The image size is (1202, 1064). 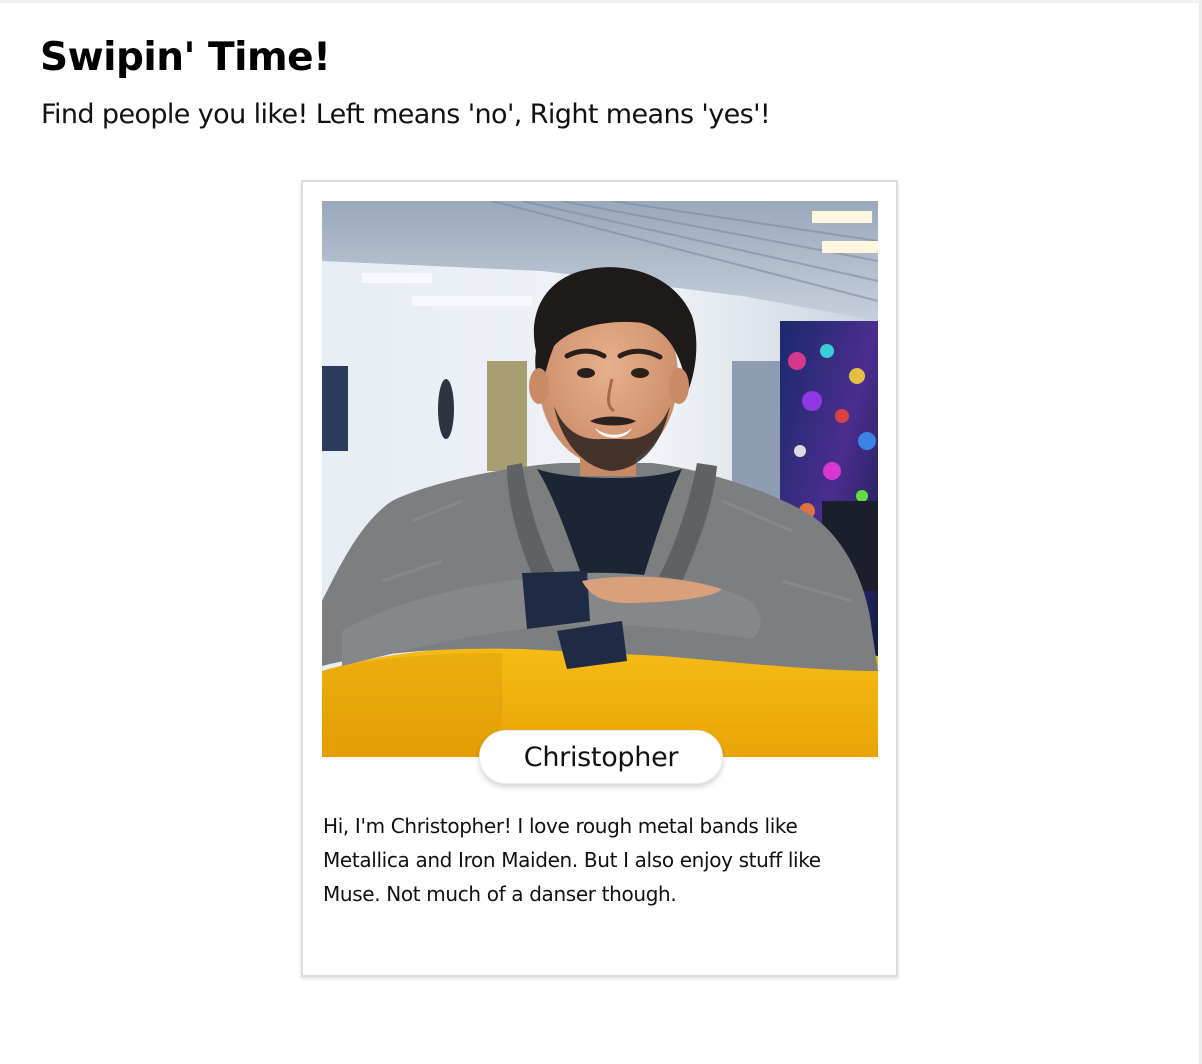 I want to click on page-title: Swipin' Time!, so click(x=185, y=57).